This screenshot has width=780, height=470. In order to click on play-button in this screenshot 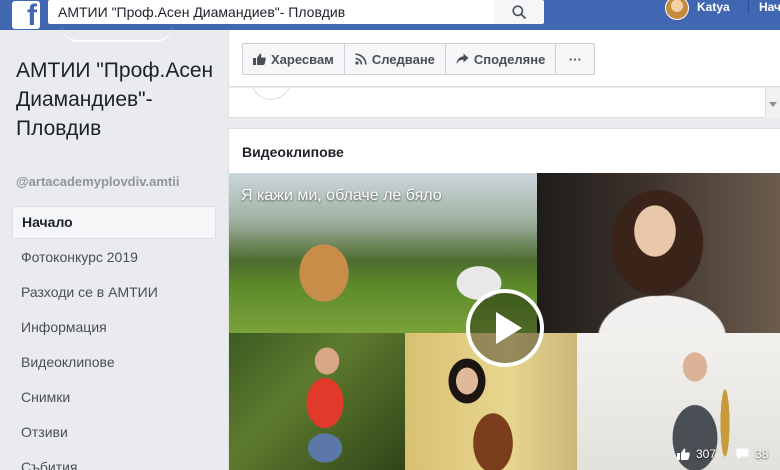, I will do `click(505, 328)`.